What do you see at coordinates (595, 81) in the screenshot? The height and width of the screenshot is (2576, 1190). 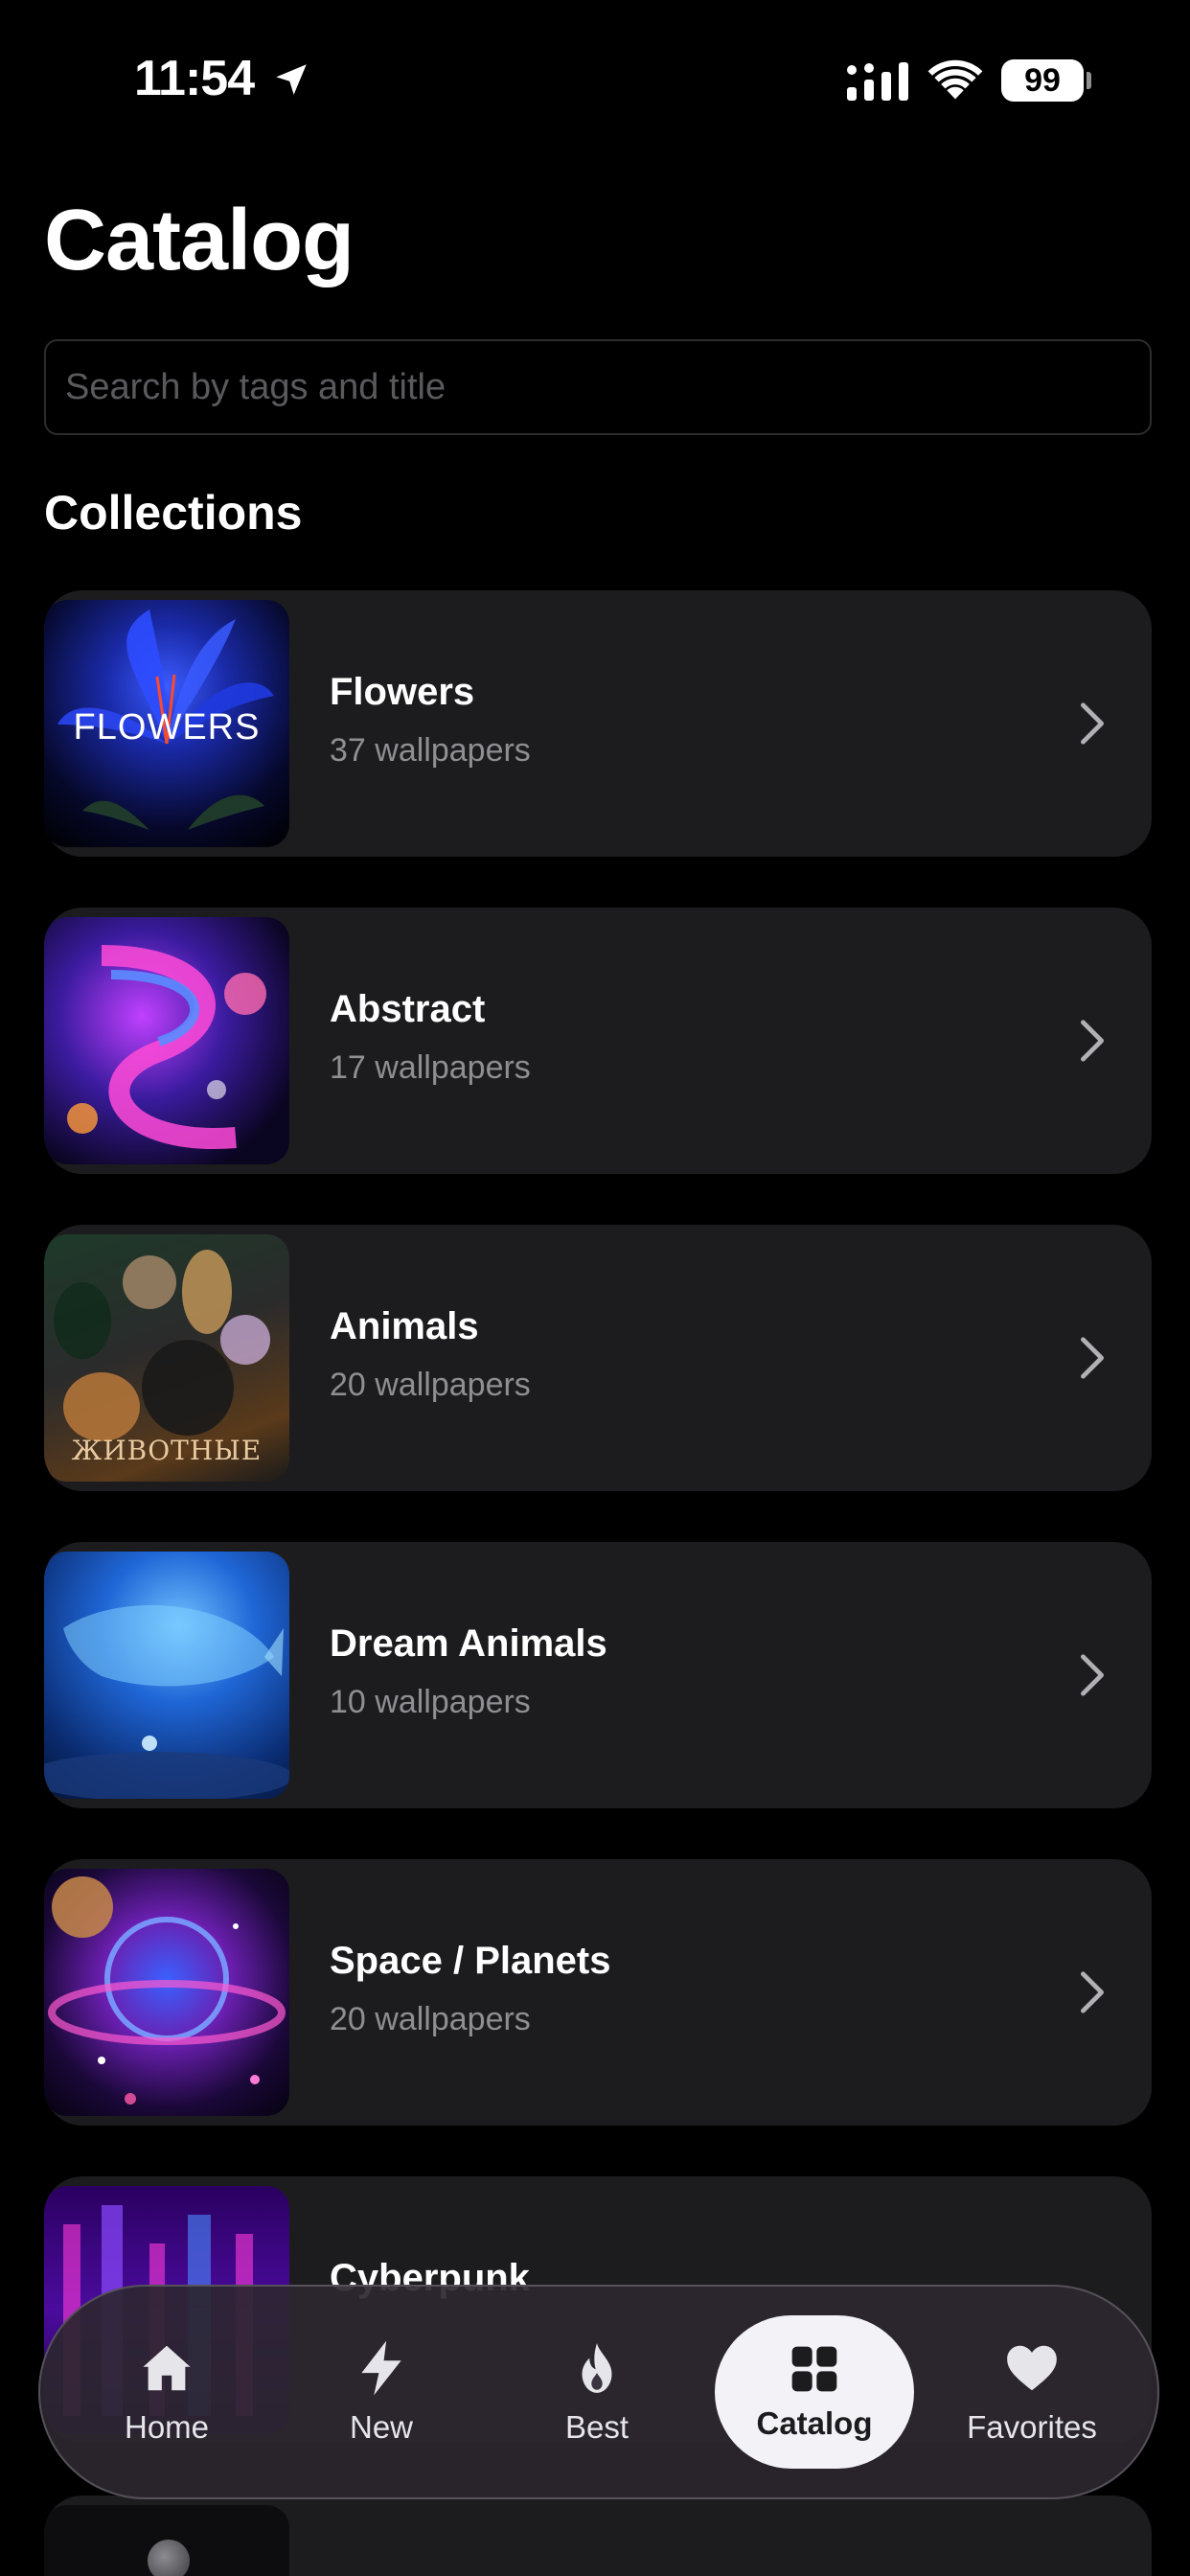 I see `status-bar: 11:54 99` at bounding box center [595, 81].